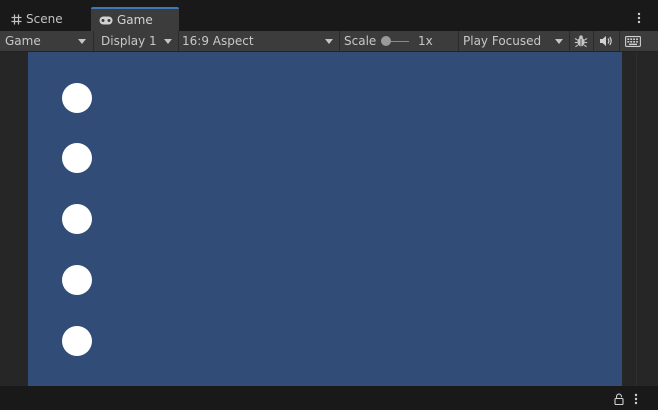  I want to click on scale-label: Scale, so click(360, 41).